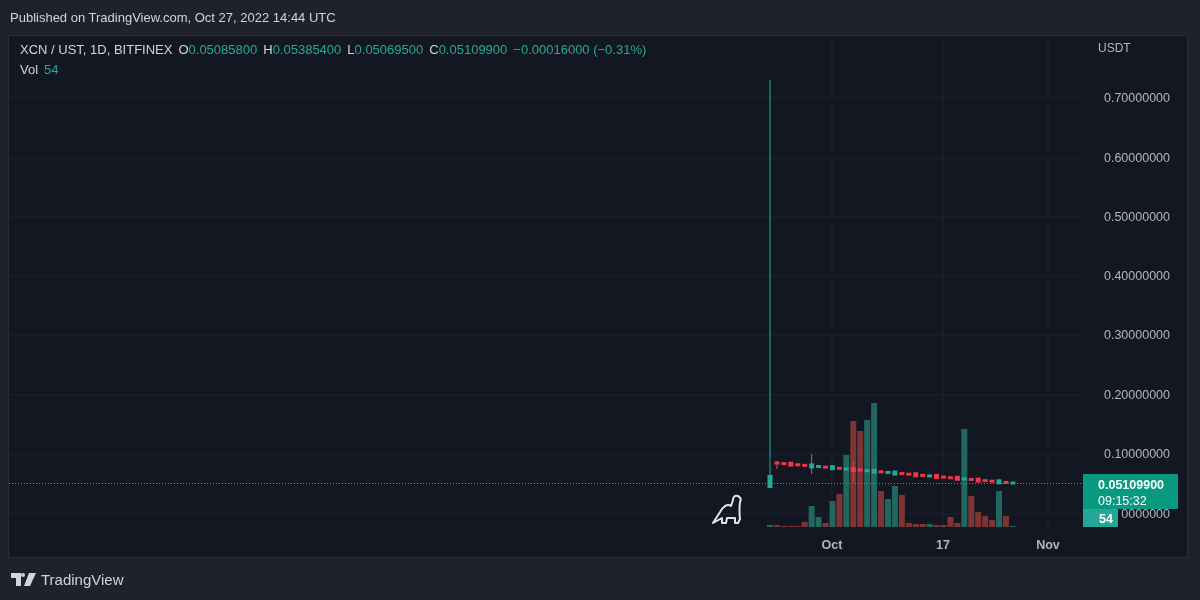  Describe the element at coordinates (1136, 217) in the screenshot. I see `price-label: 0.50000000` at that location.